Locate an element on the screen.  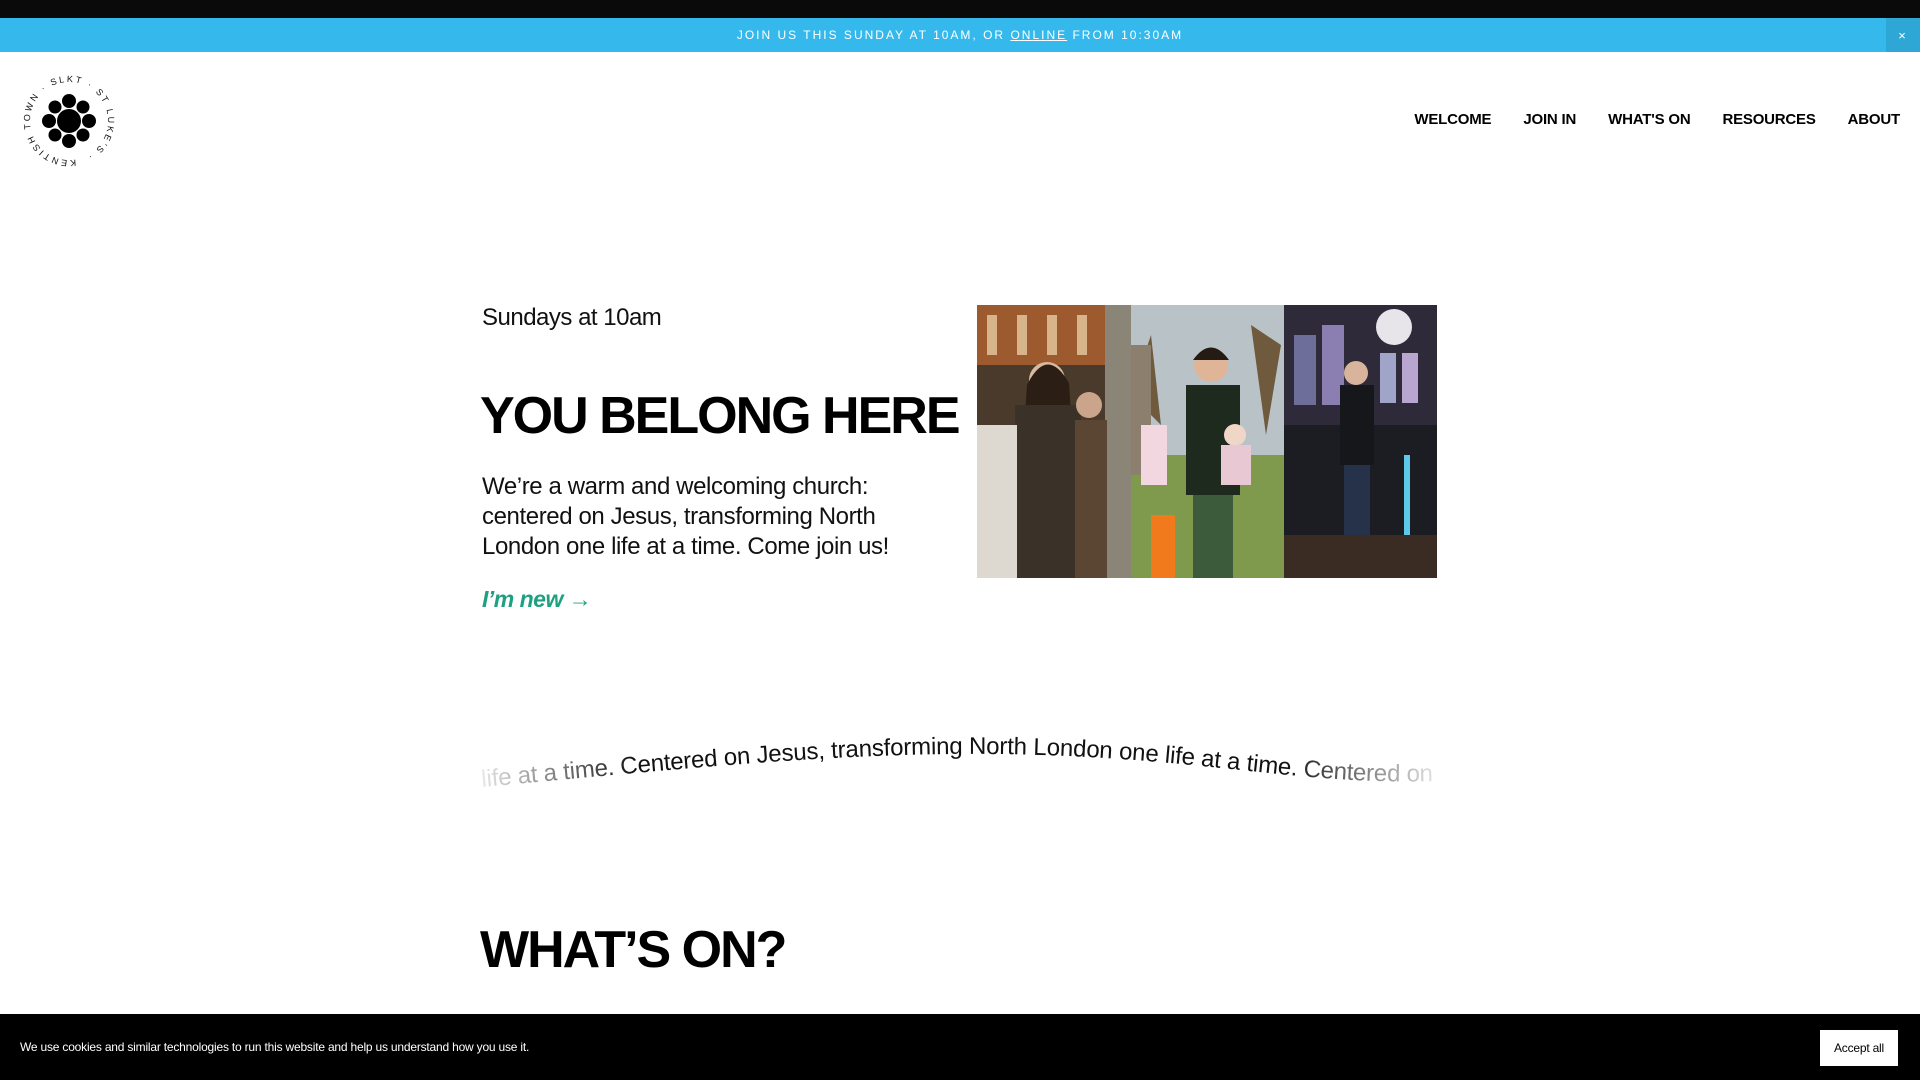
hero-photo-speaker is located at coordinates (1361, 441).